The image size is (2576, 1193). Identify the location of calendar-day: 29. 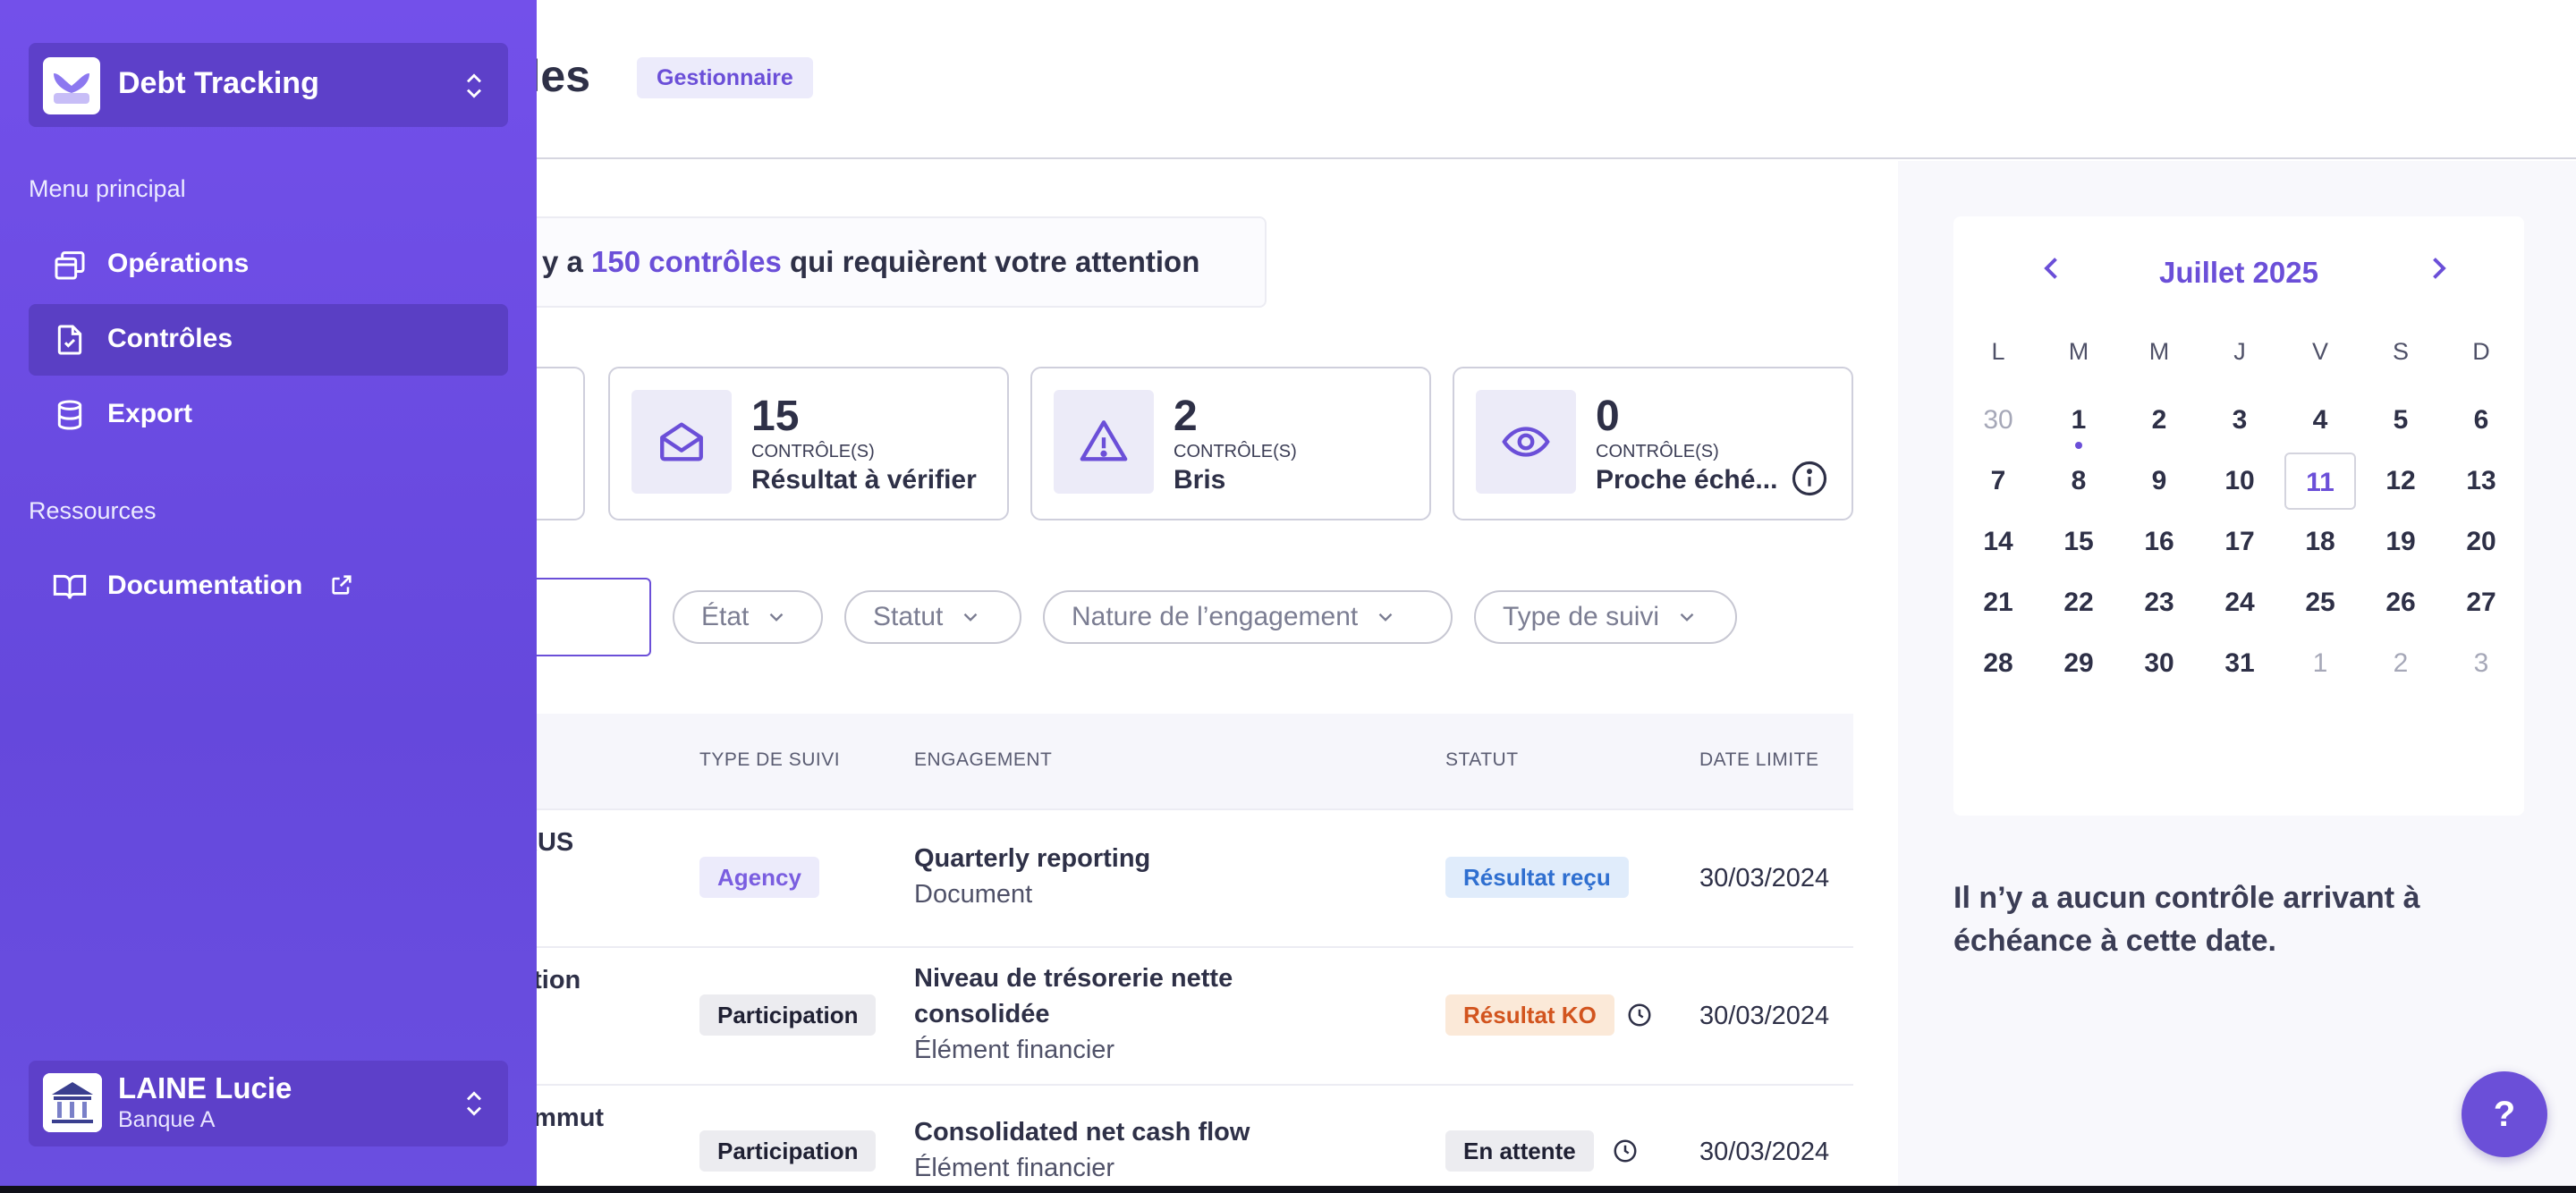
(2078, 663).